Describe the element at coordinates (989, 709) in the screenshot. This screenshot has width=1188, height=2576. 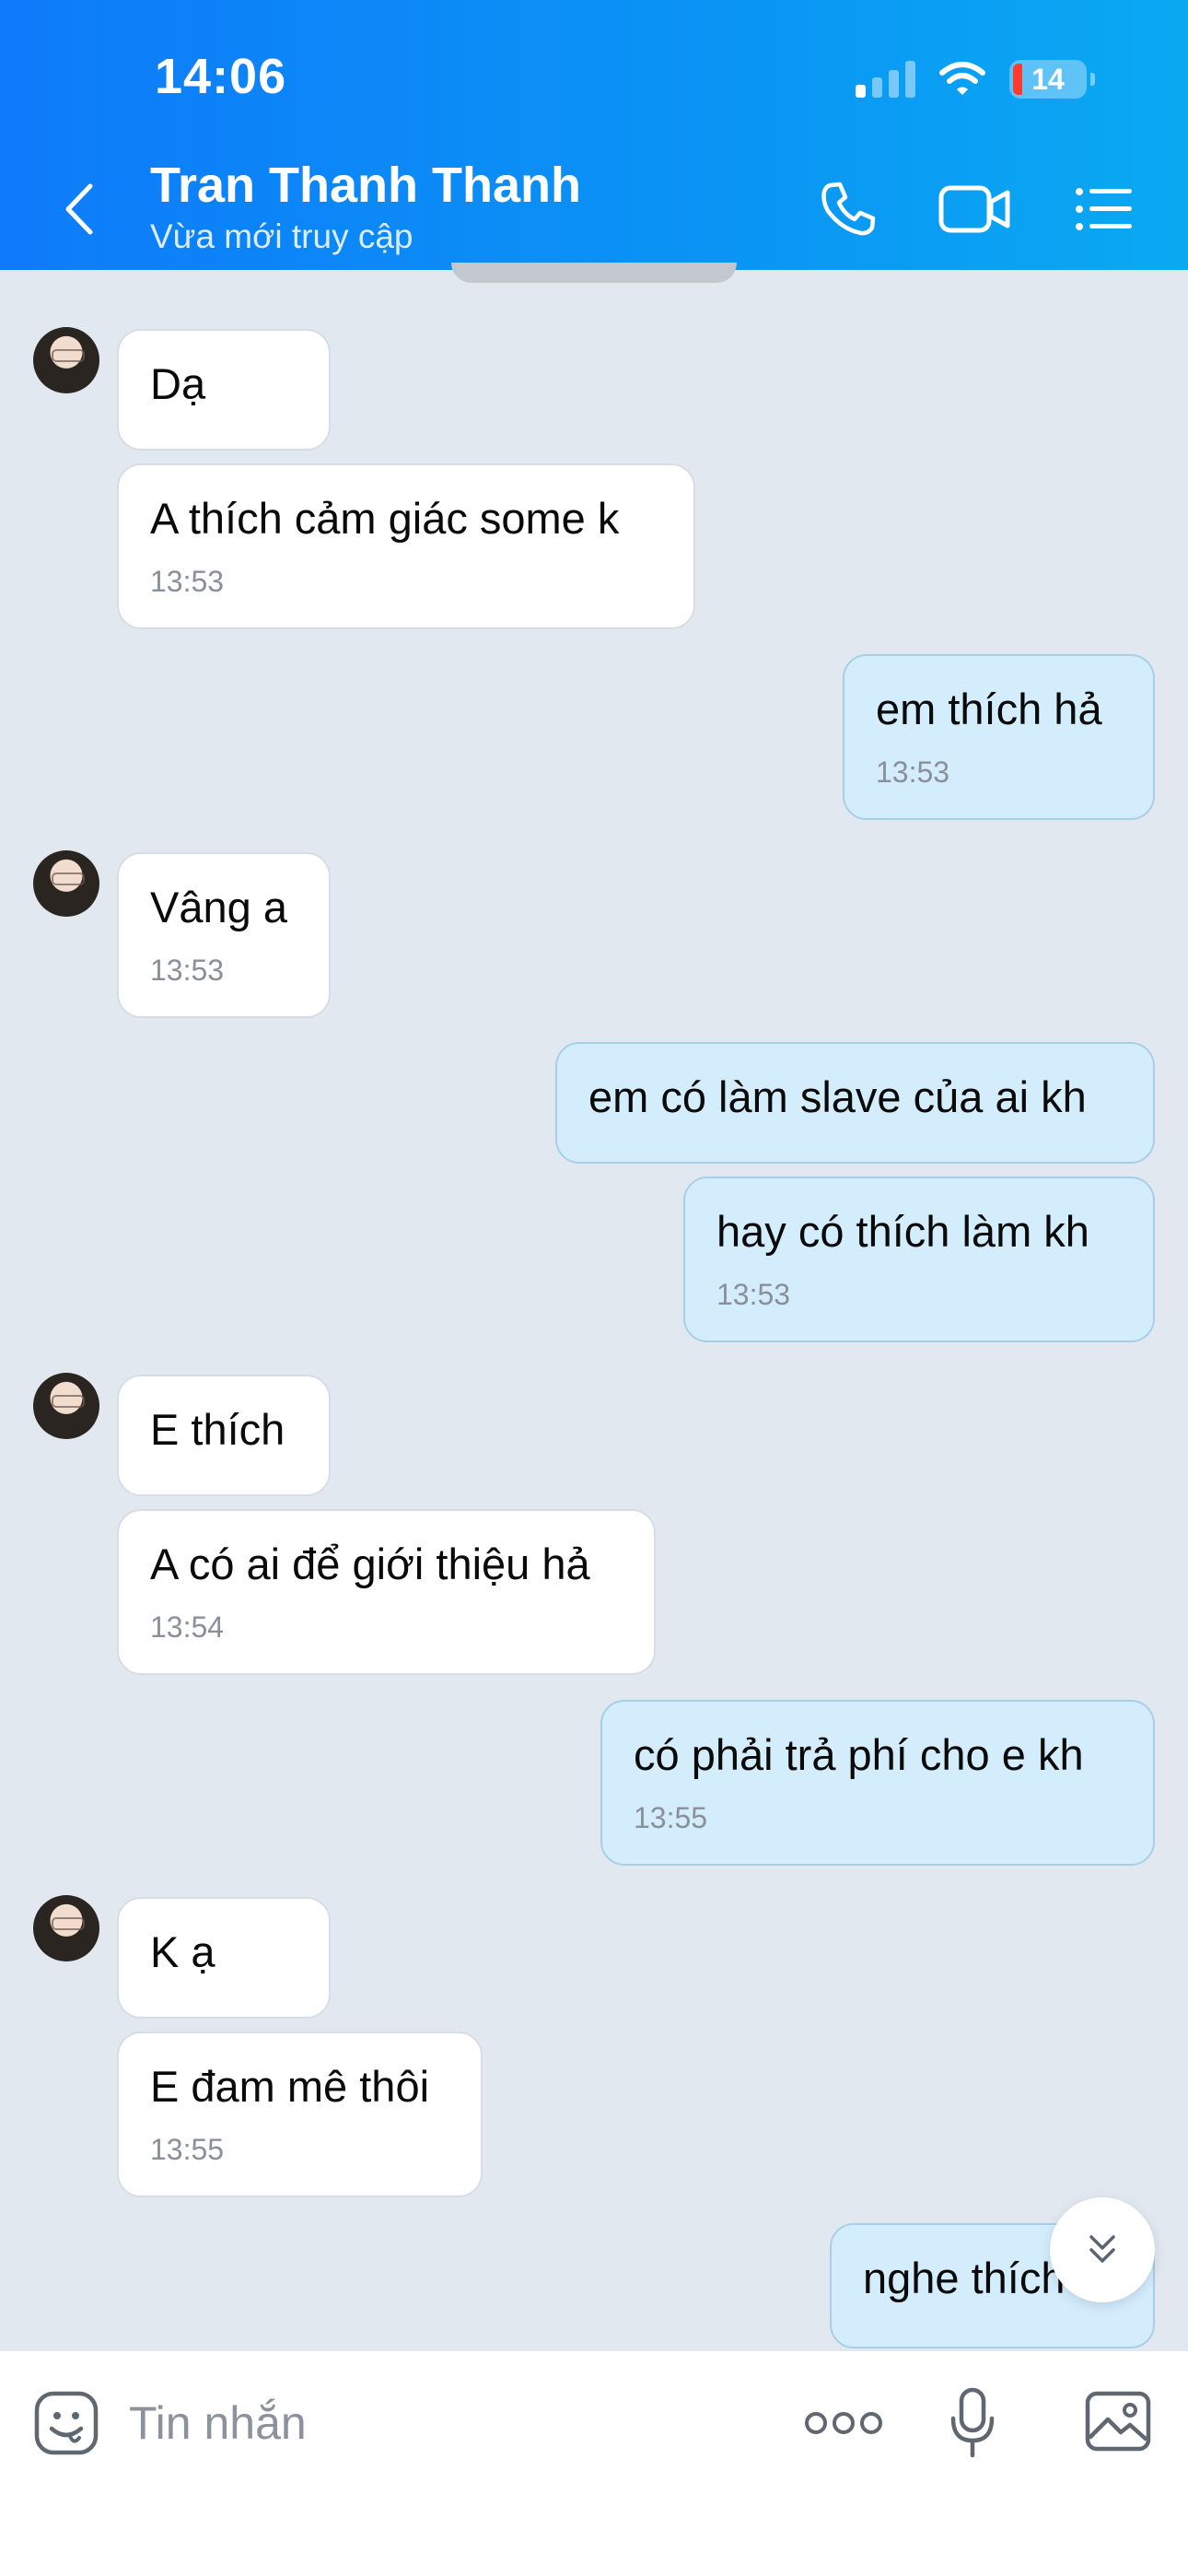
I see `message-text: em thích hả` at that location.